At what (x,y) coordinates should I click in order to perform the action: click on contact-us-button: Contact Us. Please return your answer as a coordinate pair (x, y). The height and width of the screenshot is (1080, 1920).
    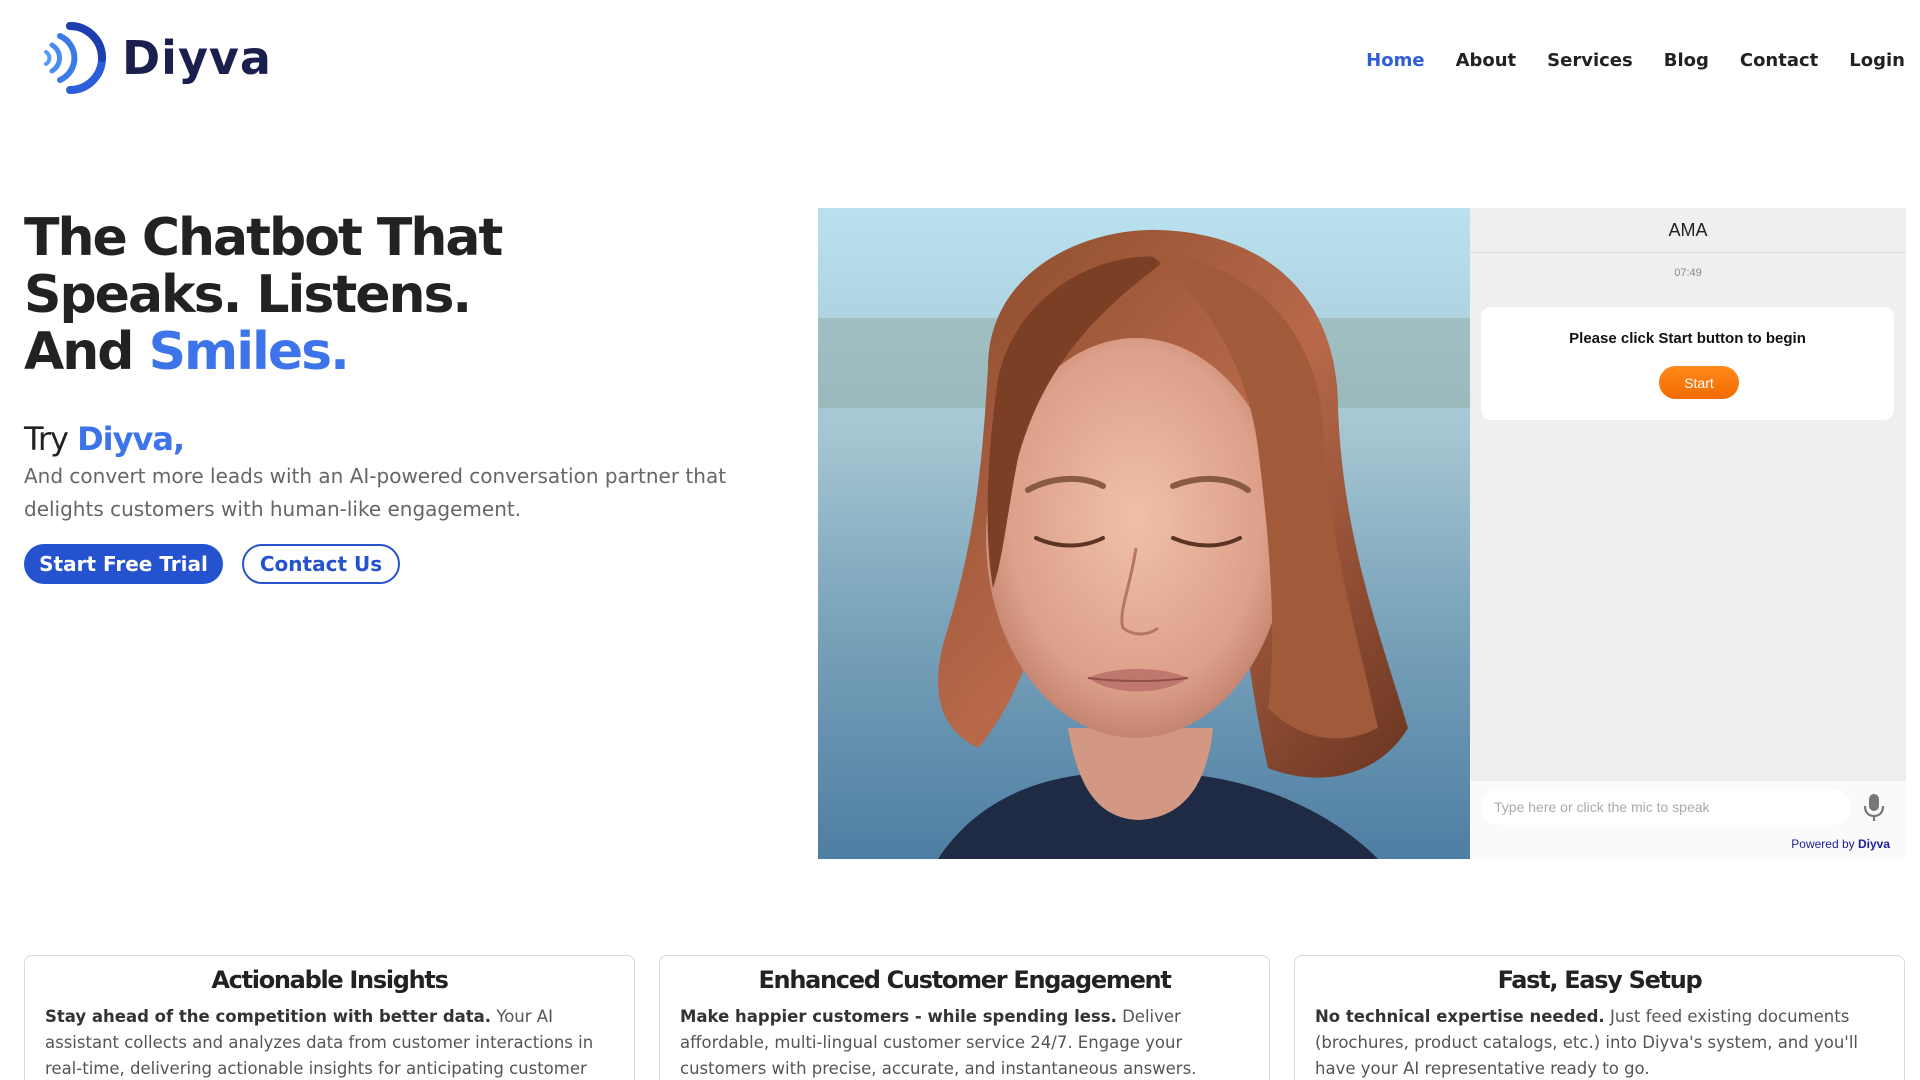
    Looking at the image, I should click on (321, 564).